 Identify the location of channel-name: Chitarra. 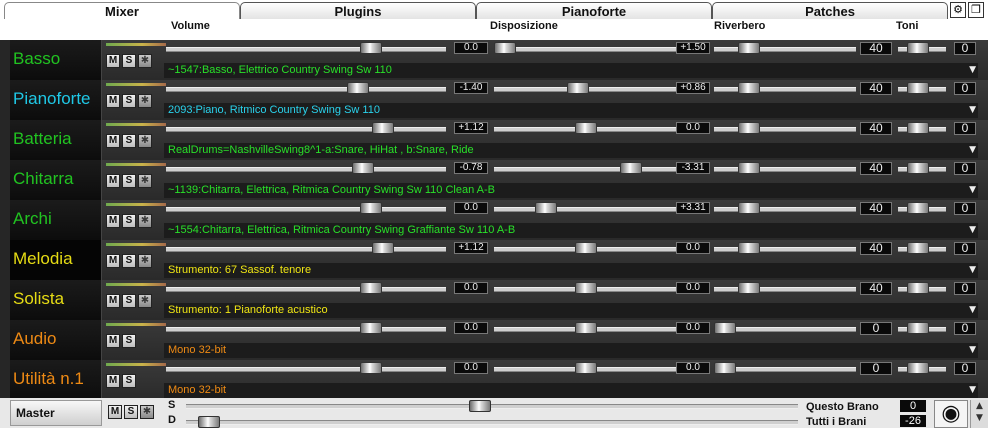
(56, 180).